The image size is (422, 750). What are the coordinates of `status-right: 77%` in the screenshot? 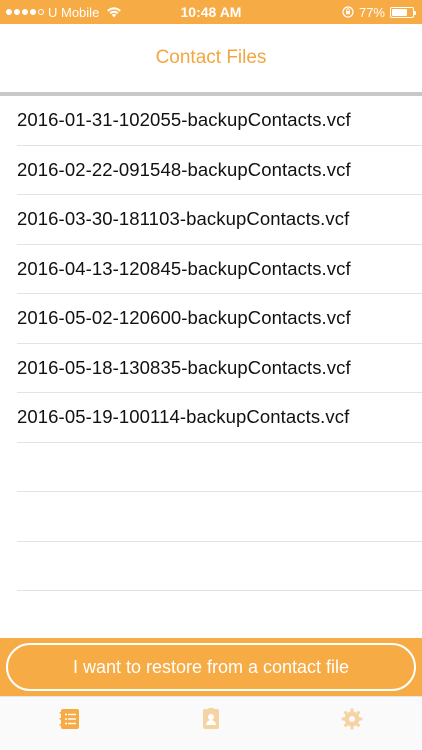 It's located at (379, 12).